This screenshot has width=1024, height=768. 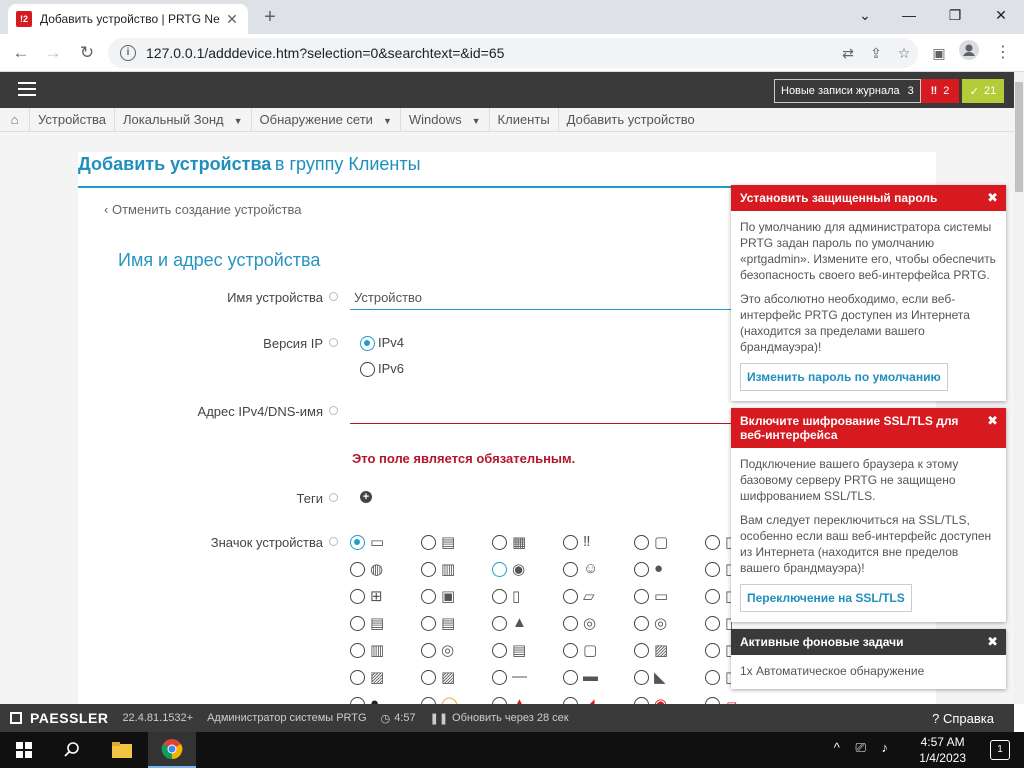 I want to click on chrome-taskbar-icon, so click(x=172, y=750).